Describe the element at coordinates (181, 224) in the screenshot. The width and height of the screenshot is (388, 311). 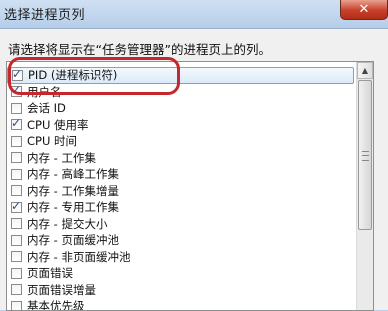
I see `column-option-row: 内存 - 提交大小` at that location.